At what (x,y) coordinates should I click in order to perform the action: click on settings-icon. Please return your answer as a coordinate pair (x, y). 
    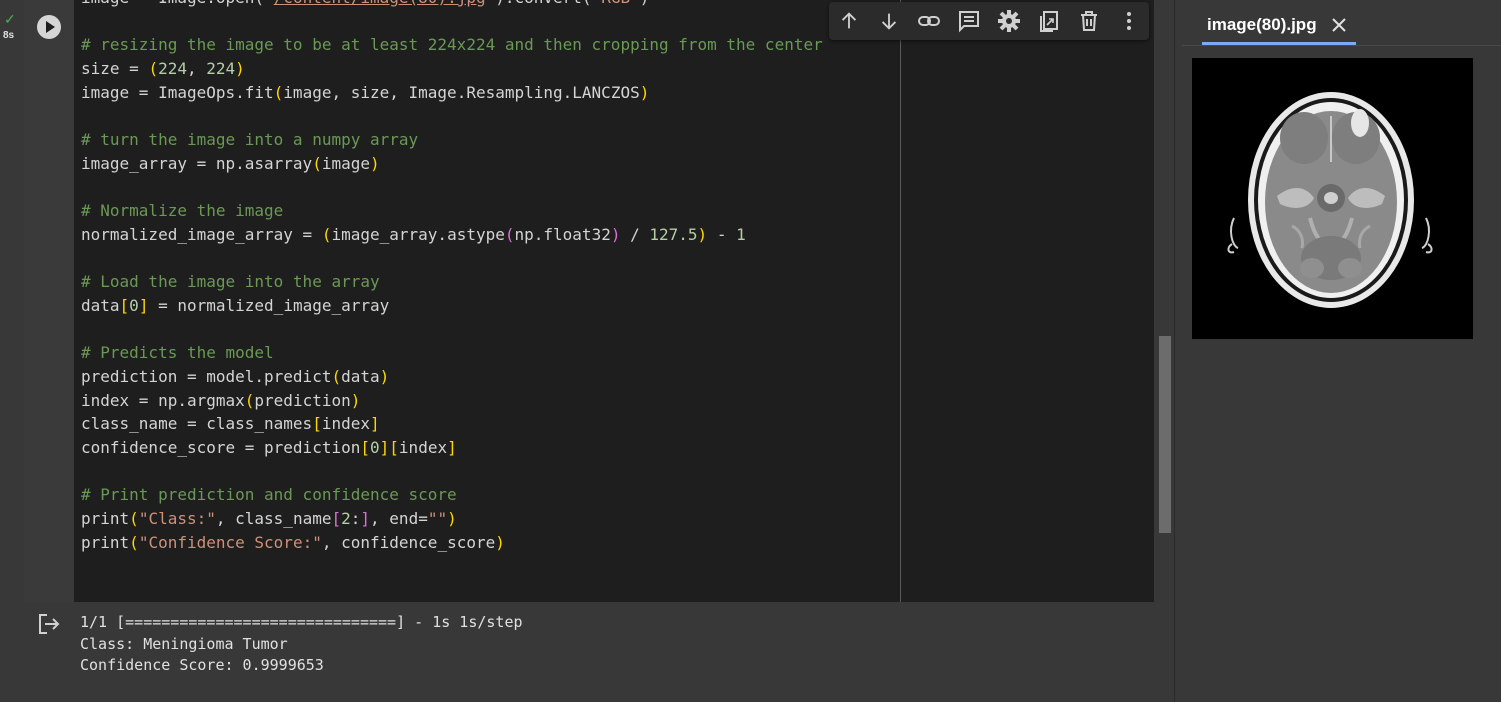
    Looking at the image, I should click on (1009, 21).